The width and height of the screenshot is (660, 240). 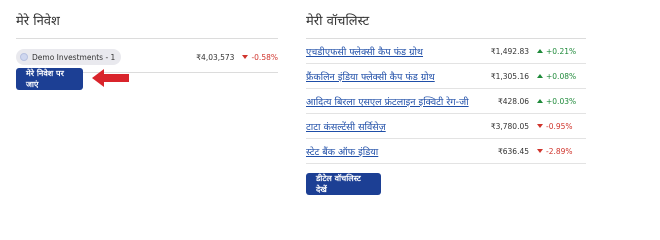 I want to click on watchlist-change: +0.21%, so click(x=561, y=51).